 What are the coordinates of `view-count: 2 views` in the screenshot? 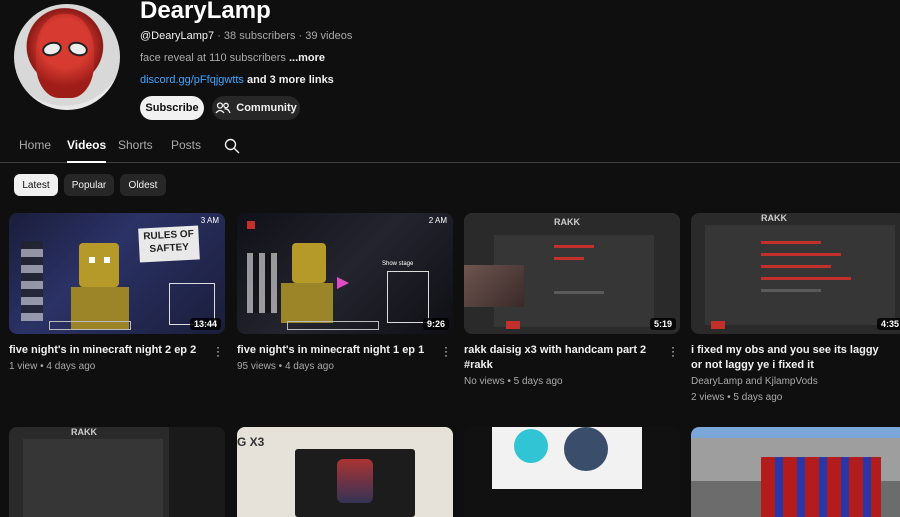 It's located at (708, 397).